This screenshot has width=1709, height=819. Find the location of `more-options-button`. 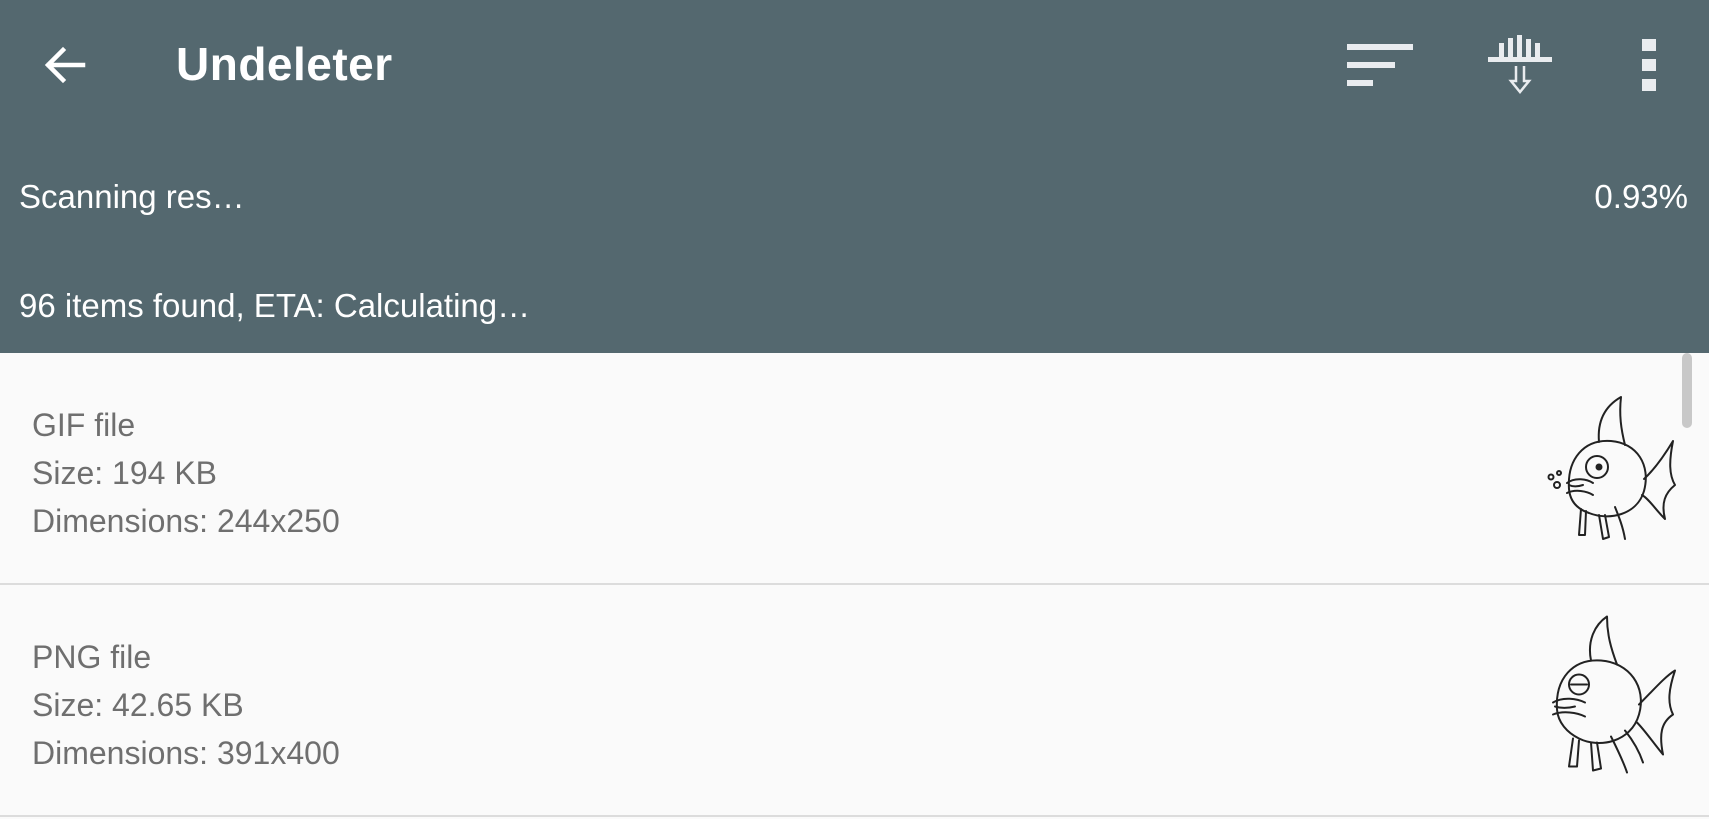

more-options-button is located at coordinates (1650, 65).